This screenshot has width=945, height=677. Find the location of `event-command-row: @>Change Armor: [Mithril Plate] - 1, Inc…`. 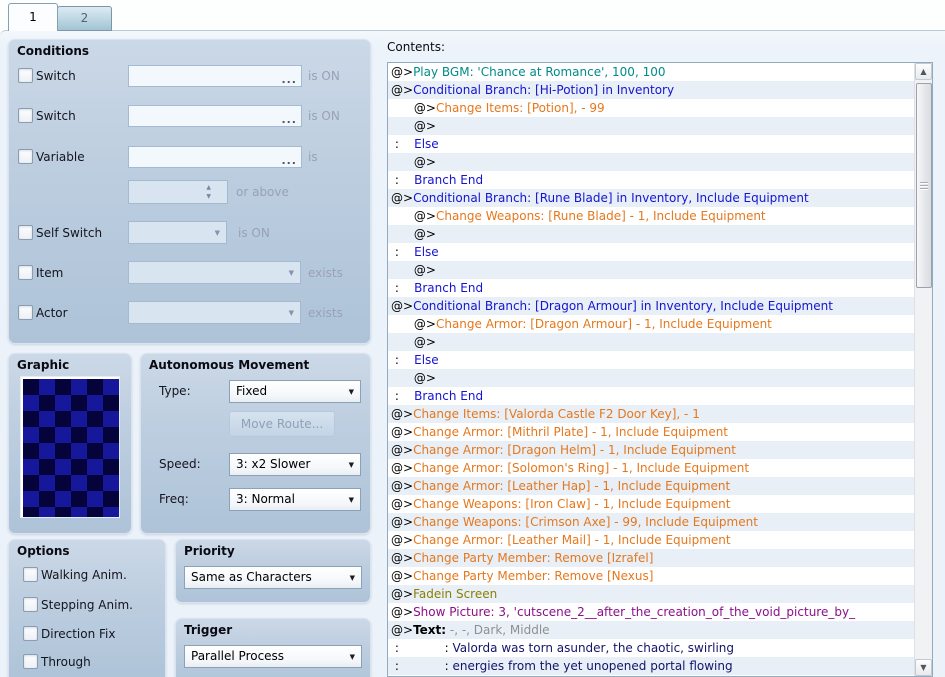

event-command-row: @>Change Armor: [Mithril Plate] - 1, Inc… is located at coordinates (651, 432).